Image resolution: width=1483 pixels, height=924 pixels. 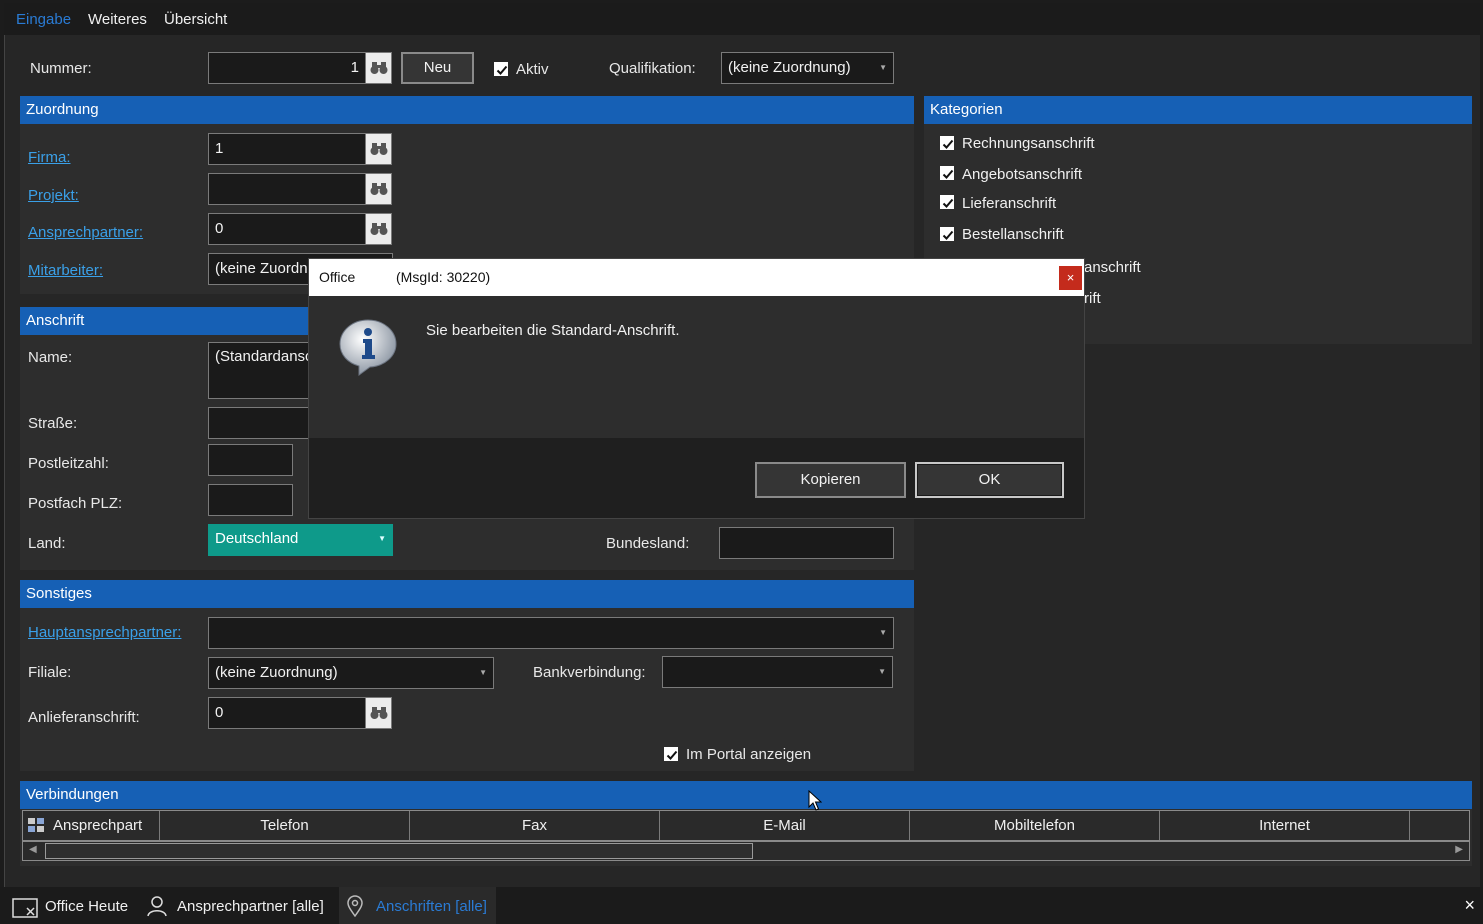 I want to click on rechnungsanschrift-label: Rechnungsanschrift, so click(x=1028, y=143).